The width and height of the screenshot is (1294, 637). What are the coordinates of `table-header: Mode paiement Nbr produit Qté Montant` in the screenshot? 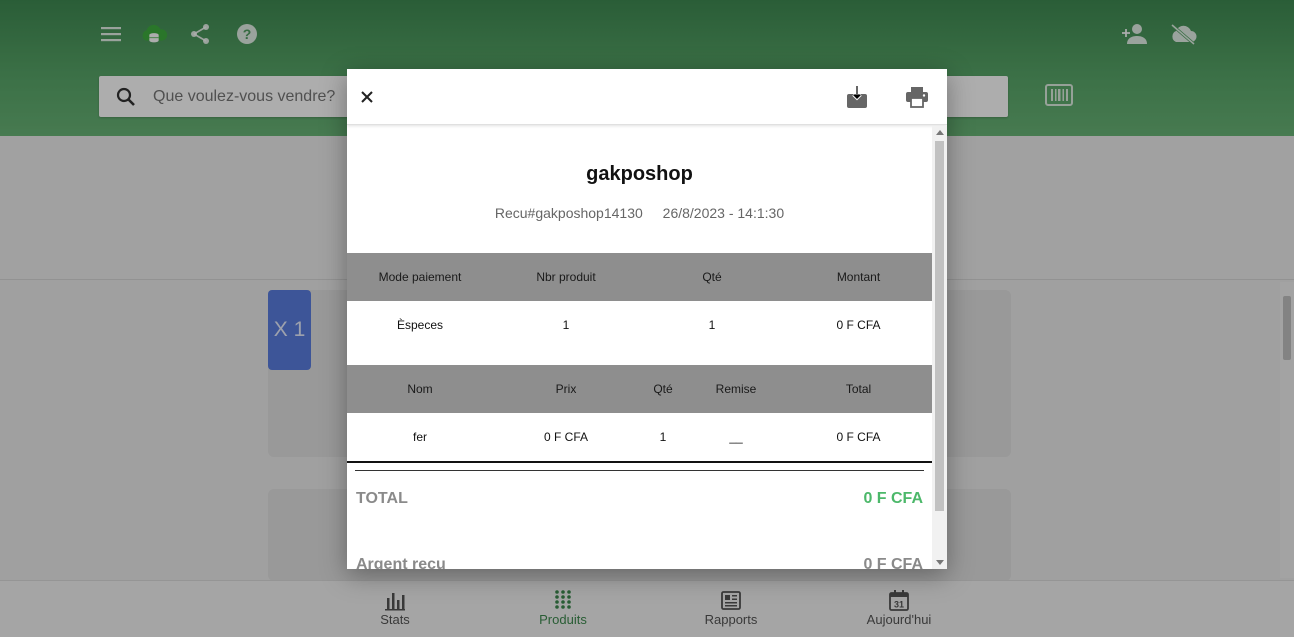 It's located at (639, 277).